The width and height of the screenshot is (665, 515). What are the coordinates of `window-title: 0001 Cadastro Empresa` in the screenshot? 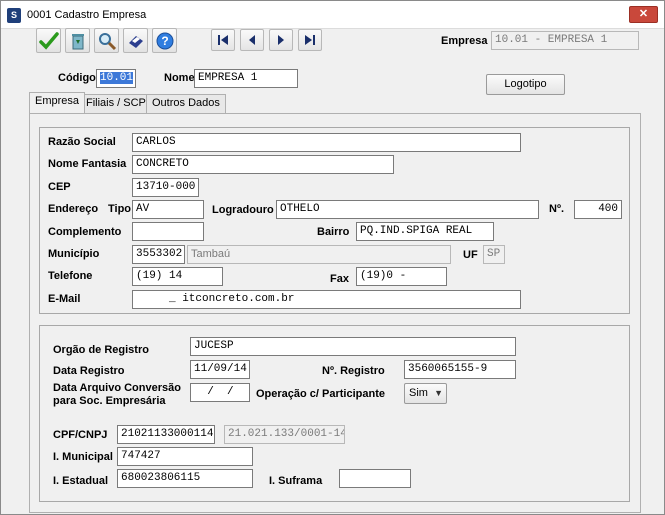 It's located at (87, 15).